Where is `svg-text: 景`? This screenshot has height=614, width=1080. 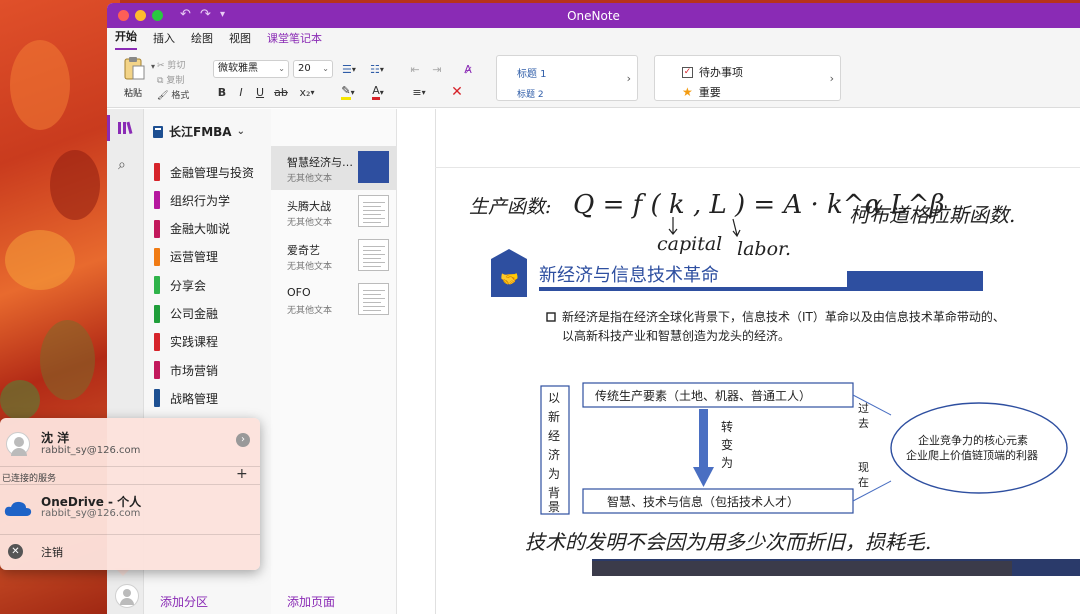 svg-text: 景 is located at coordinates (554, 507).